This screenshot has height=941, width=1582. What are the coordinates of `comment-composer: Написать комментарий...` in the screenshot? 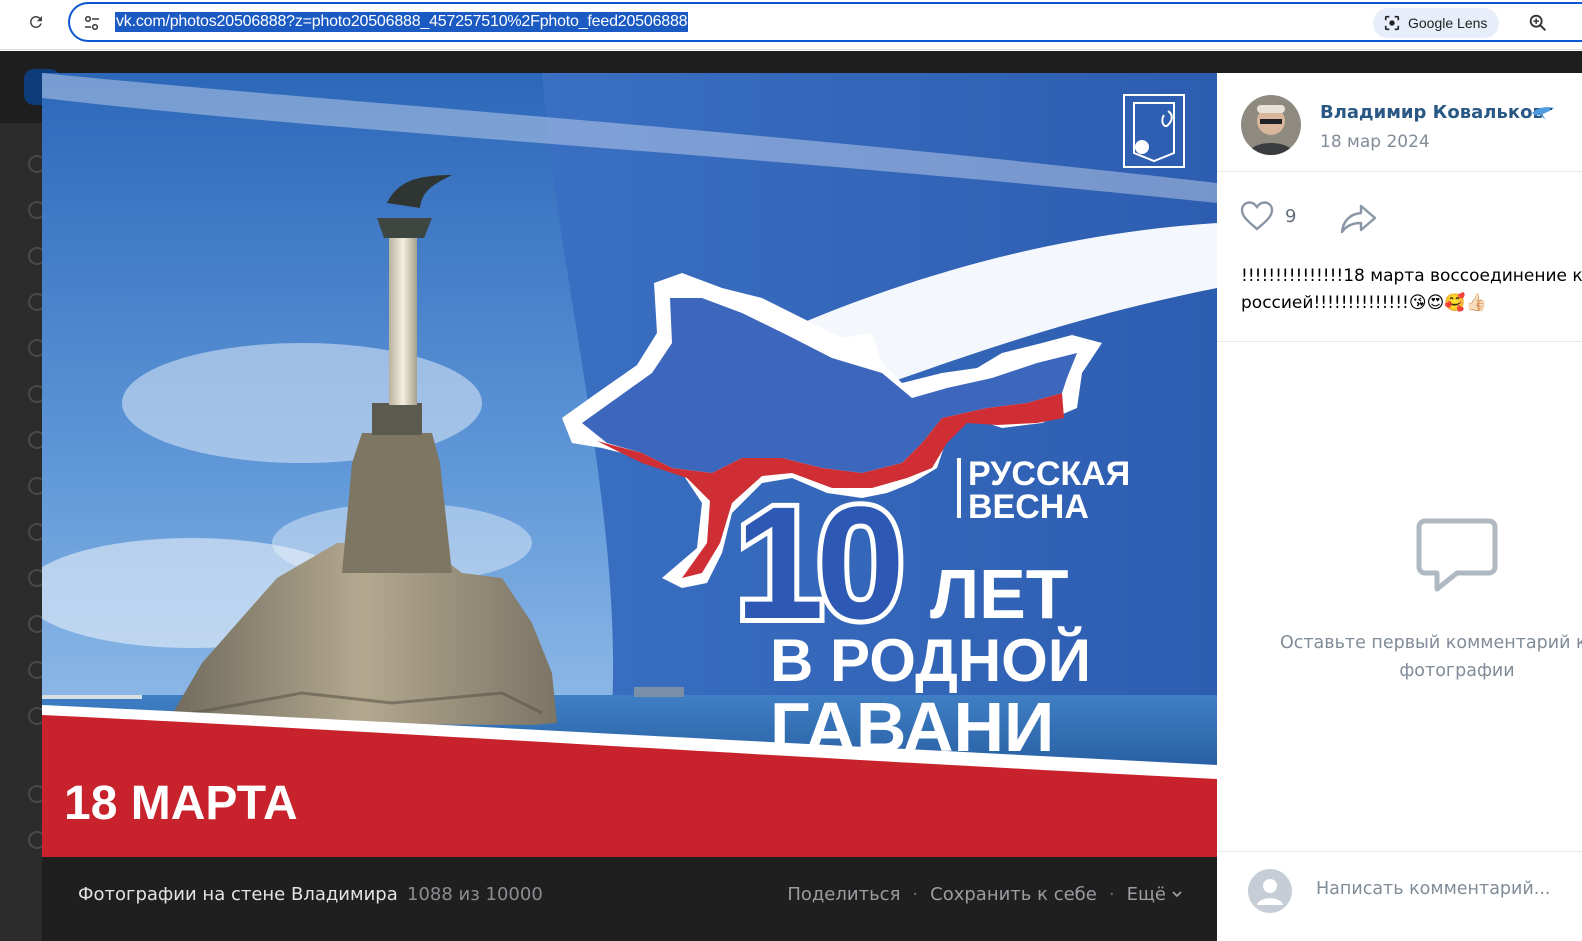 It's located at (1399, 896).